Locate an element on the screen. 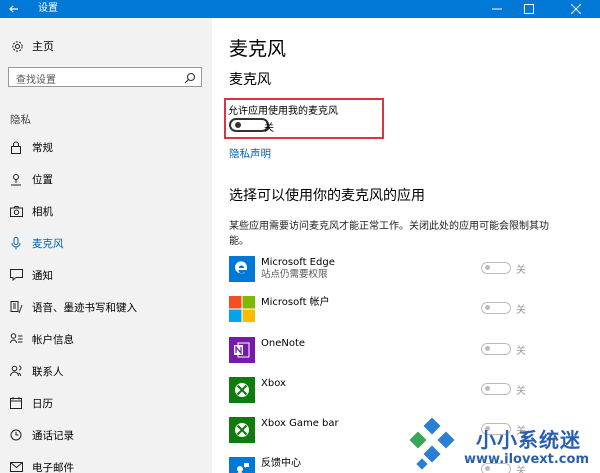 Image resolution: width=600 pixels, height=473 pixels. allow-microphone-label: 允许应用使用我的麦克风 is located at coordinates (283, 111).